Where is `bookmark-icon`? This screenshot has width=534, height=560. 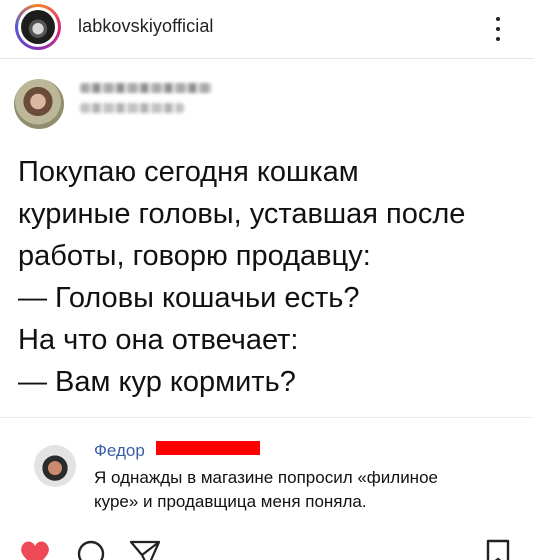 bookmark-icon is located at coordinates (498, 549).